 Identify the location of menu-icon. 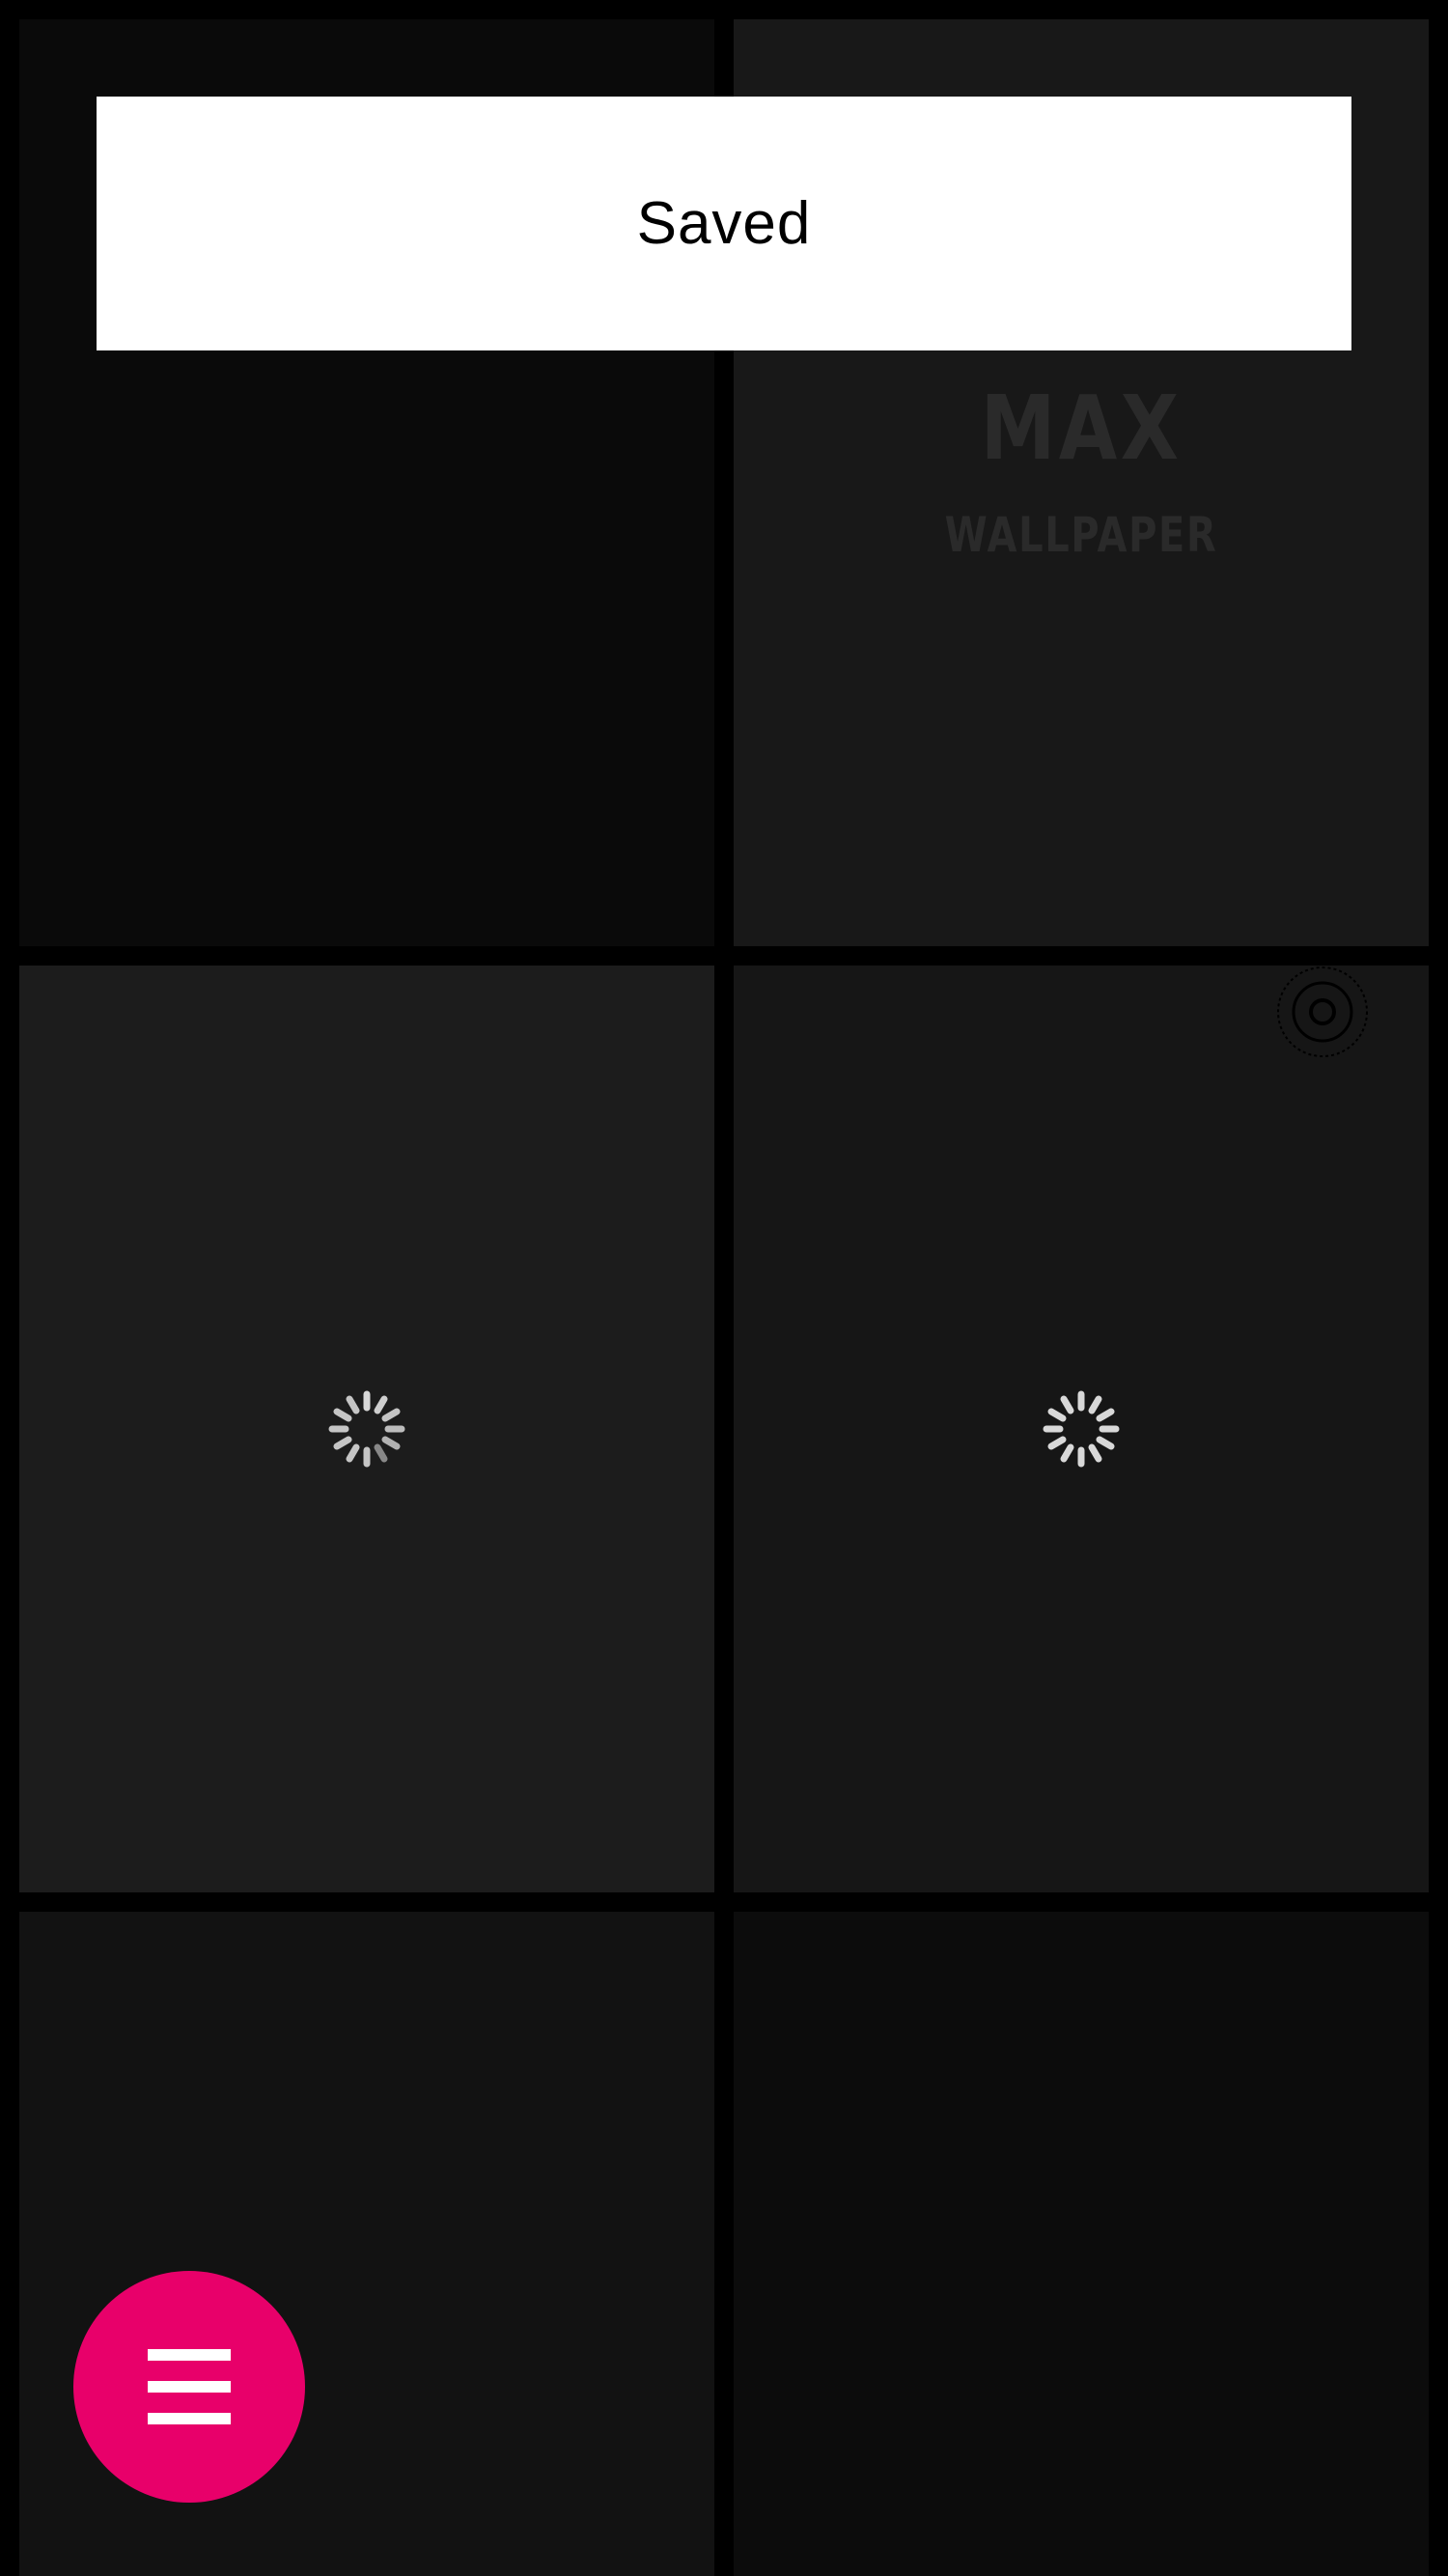
(189, 2387).